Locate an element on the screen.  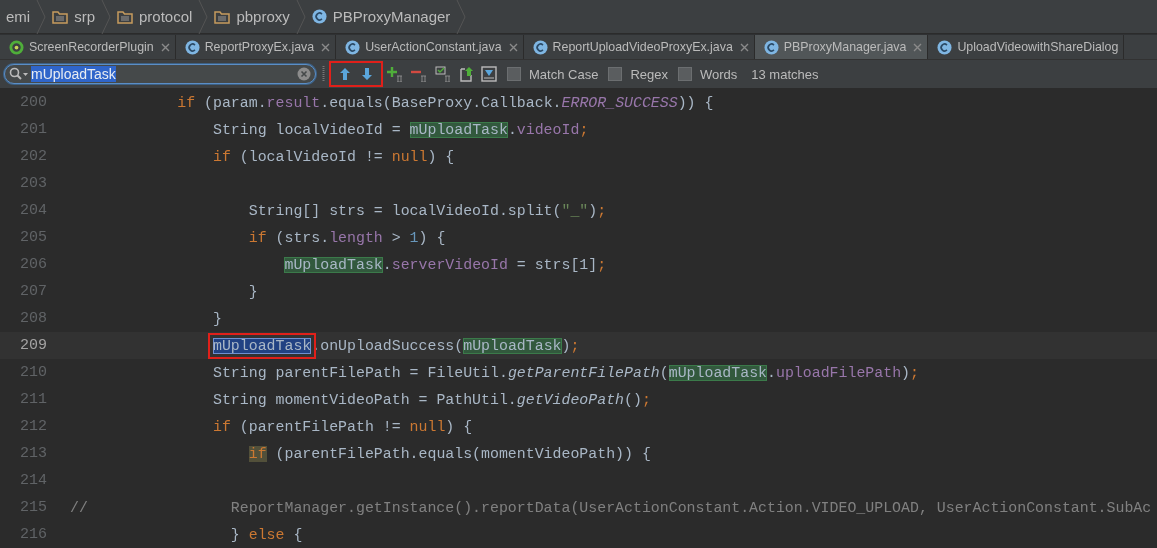
search-field: mUploadTask is located at coordinates (160, 74).